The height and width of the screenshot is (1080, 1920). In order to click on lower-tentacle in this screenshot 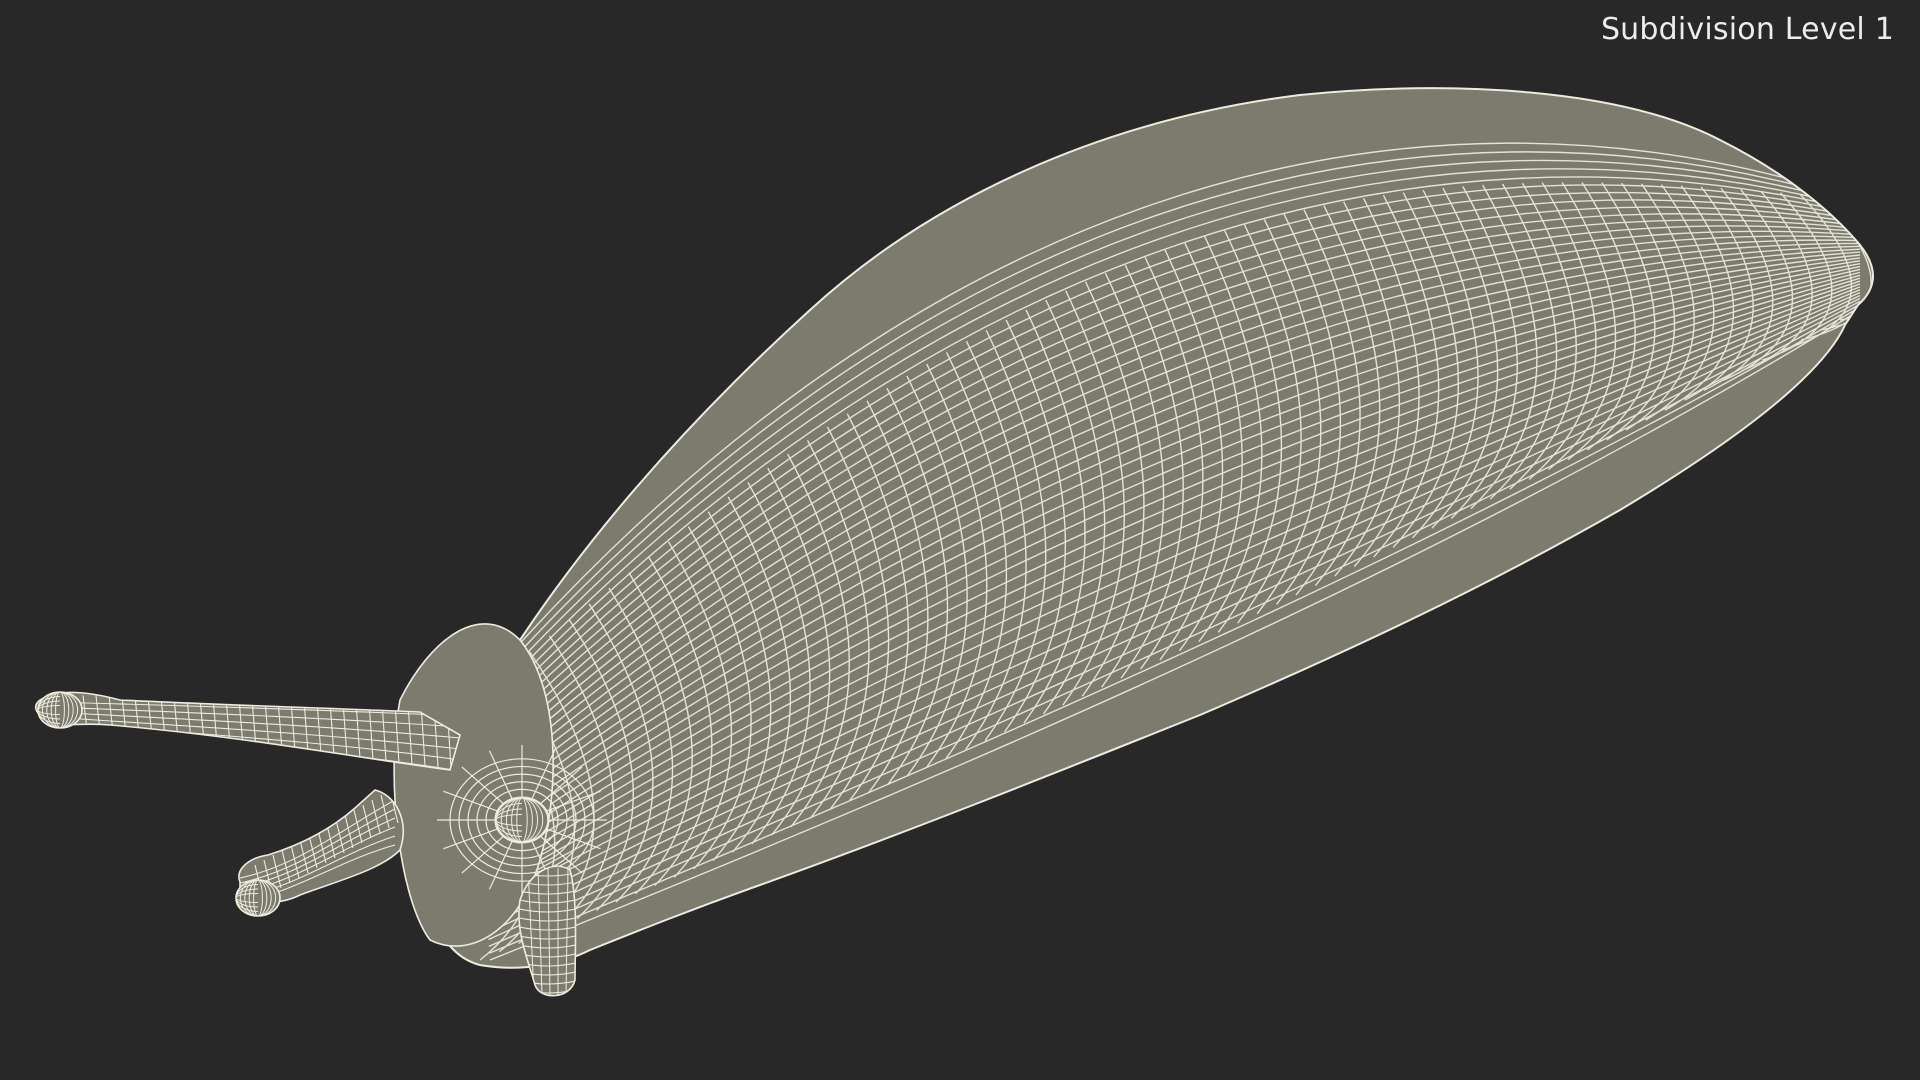, I will do `click(319, 853)`.